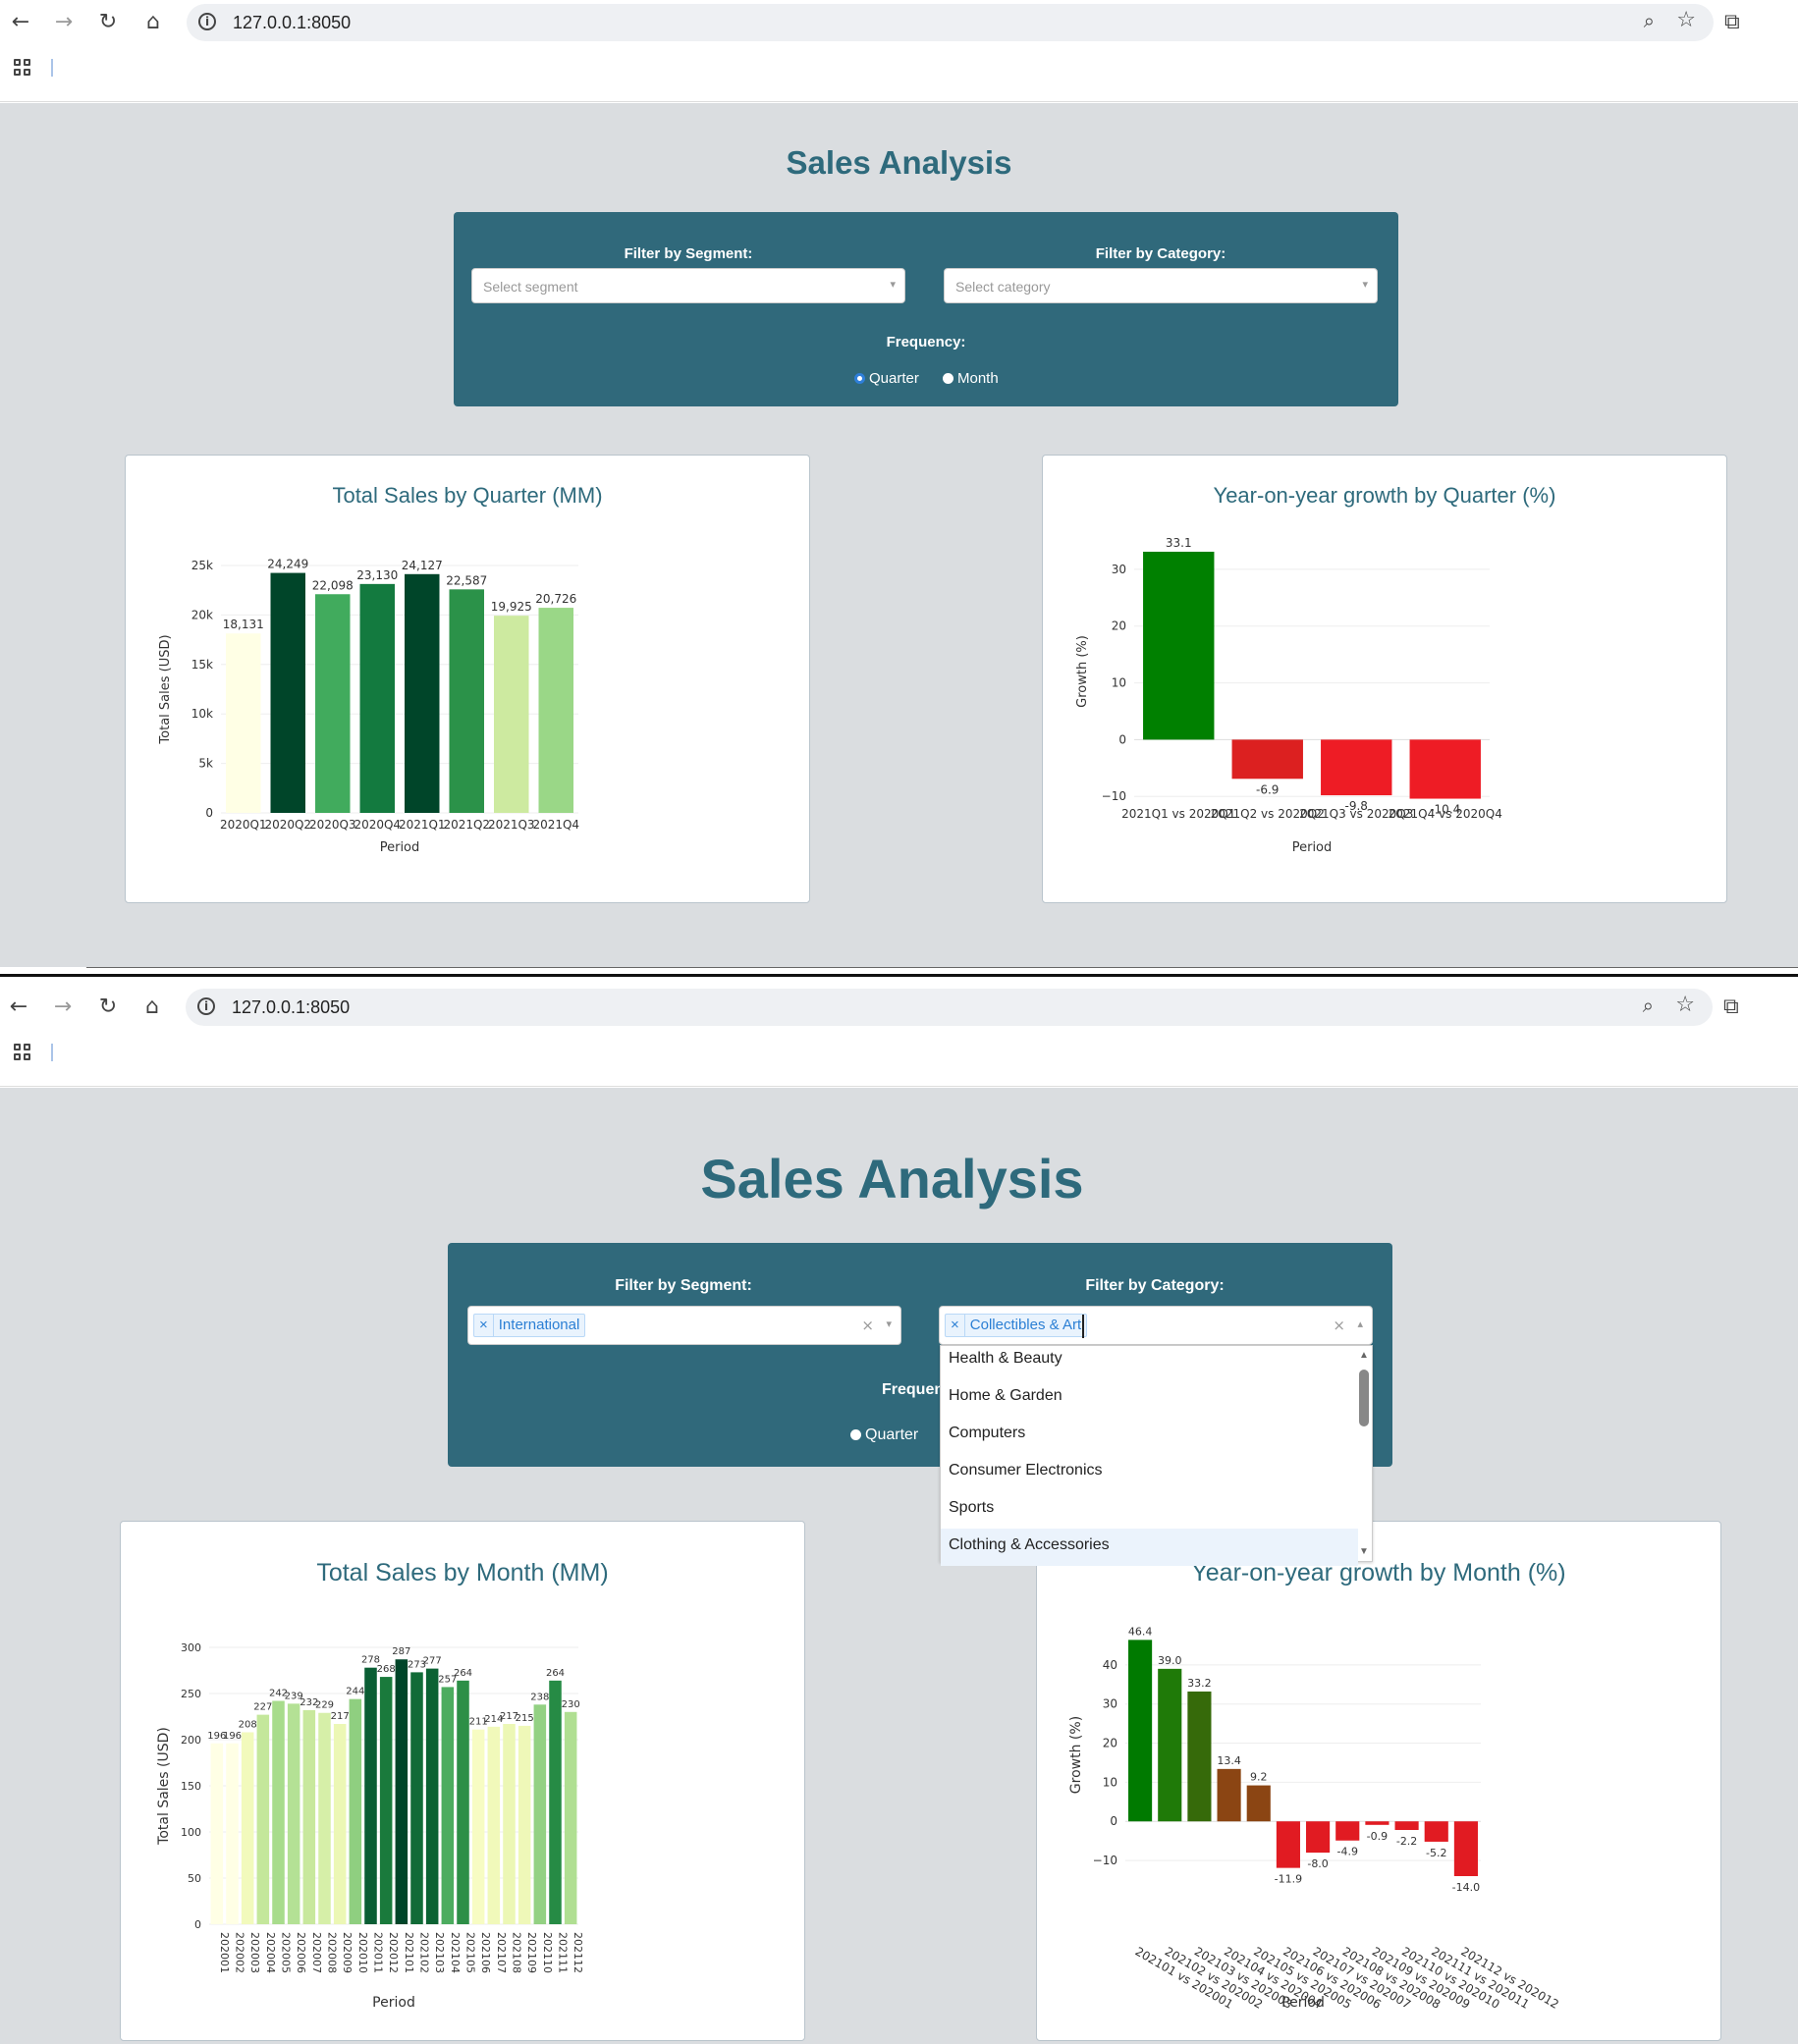 The width and height of the screenshot is (1798, 2044). I want to click on data-label: 268, so click(387, 1669).